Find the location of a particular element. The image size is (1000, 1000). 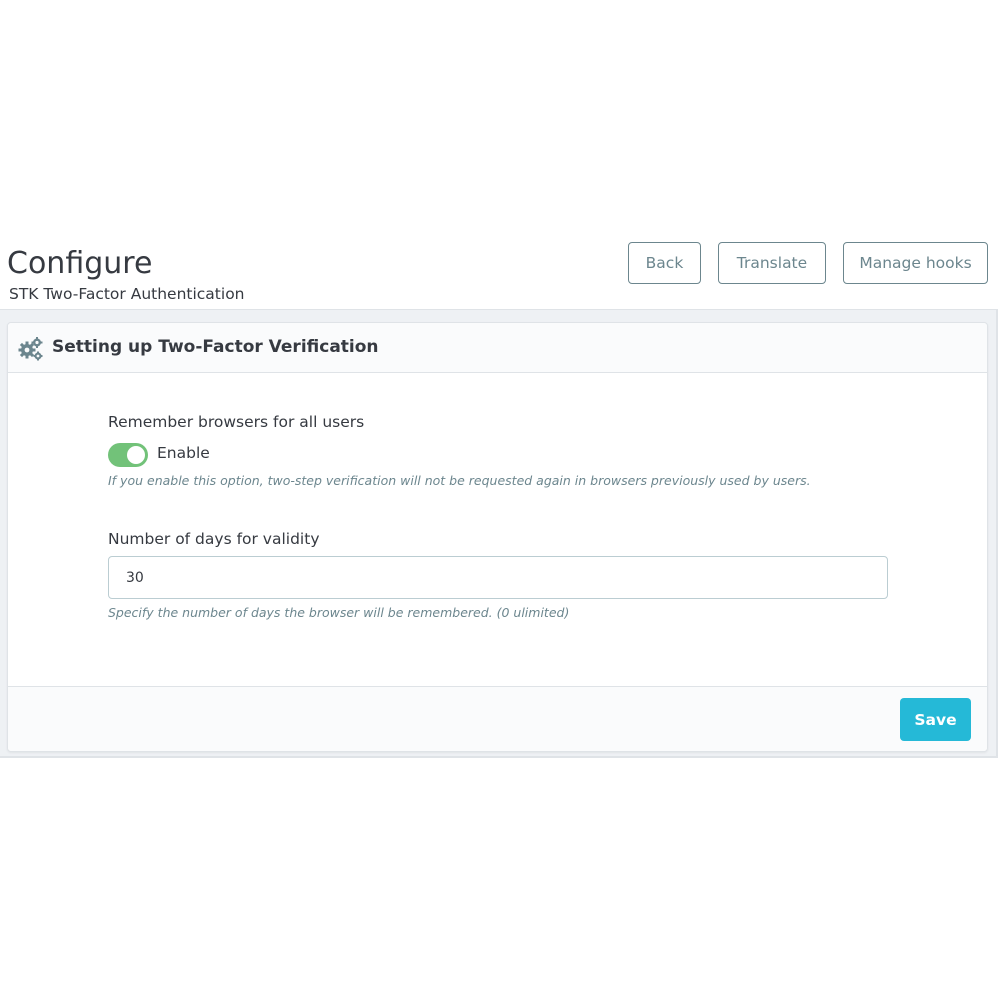

panel-header: Setting up Two-Factor Verification is located at coordinates (497, 348).